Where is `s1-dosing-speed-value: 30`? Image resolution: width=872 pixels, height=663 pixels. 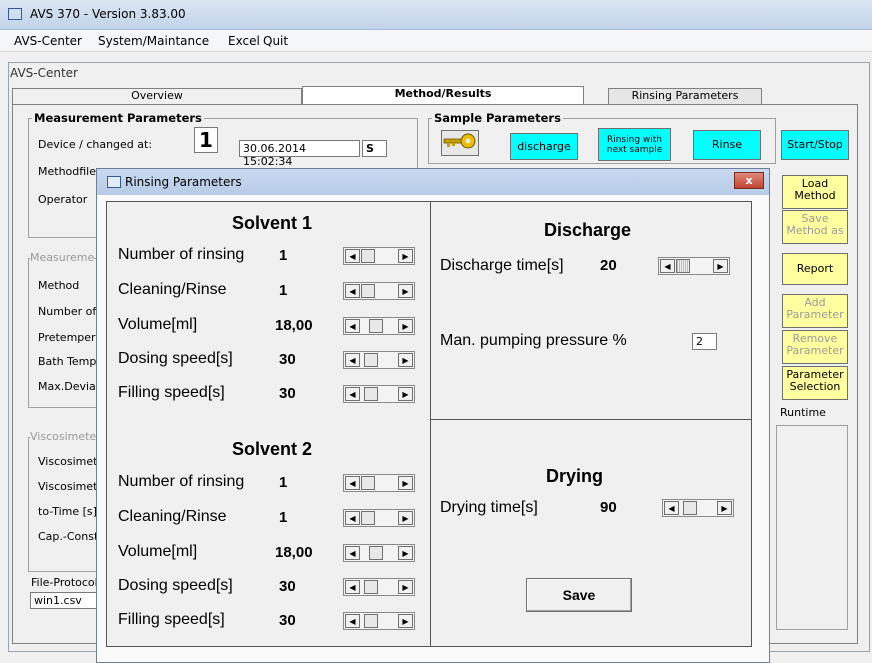
s1-dosing-speed-value: 30 is located at coordinates (287, 359).